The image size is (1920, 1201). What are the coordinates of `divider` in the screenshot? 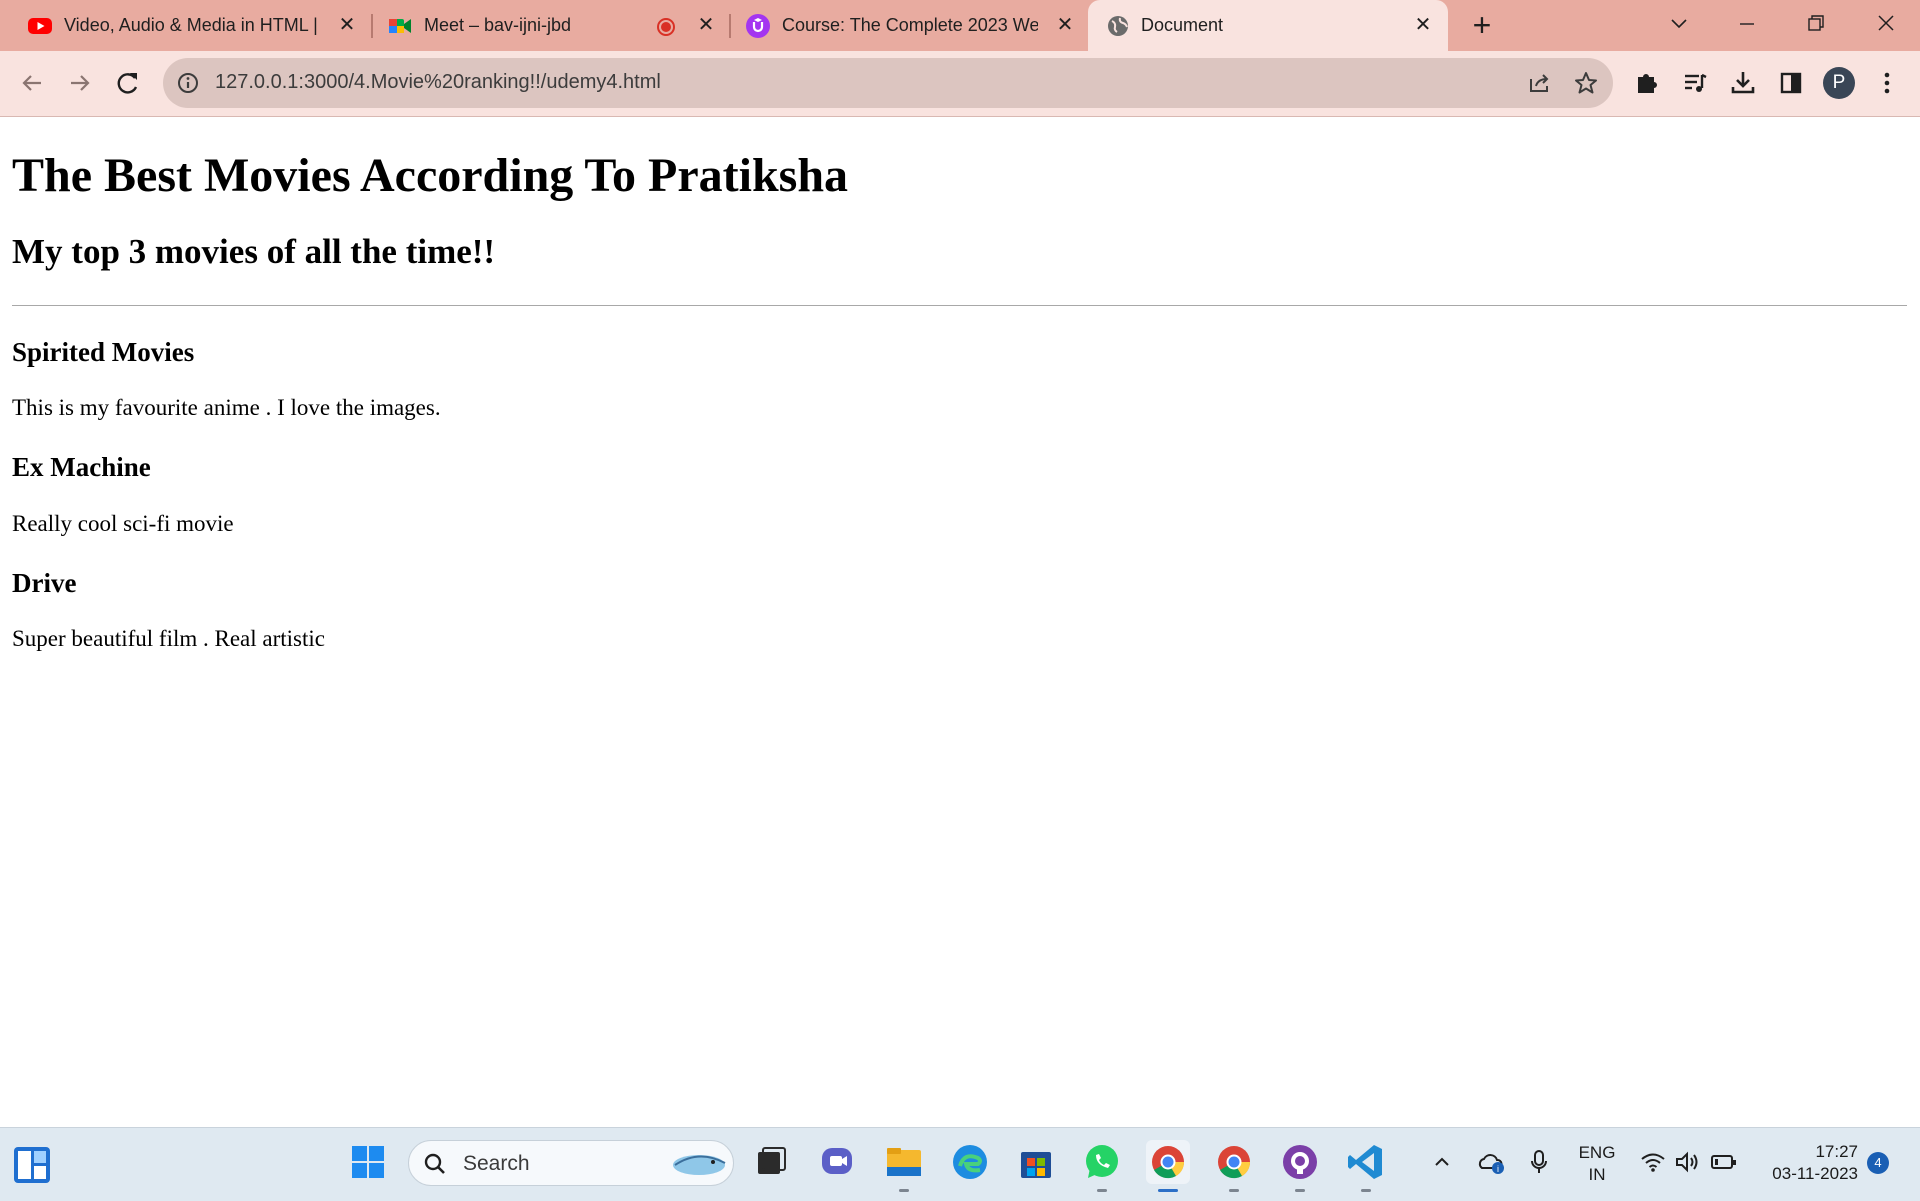 It's located at (959, 305).